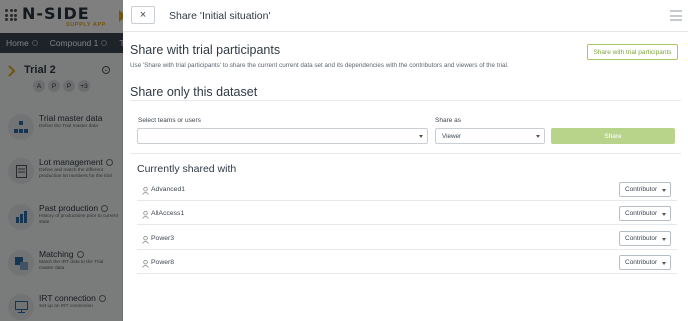 The width and height of the screenshot is (688, 321). Describe the element at coordinates (194, 92) in the screenshot. I see `share-only-heading: Share only this dataset` at that location.